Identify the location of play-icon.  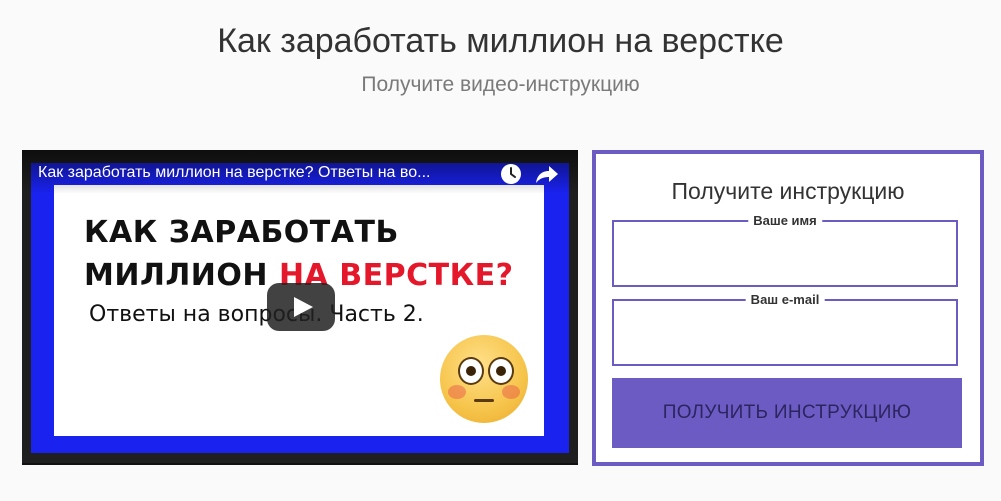
(301, 307).